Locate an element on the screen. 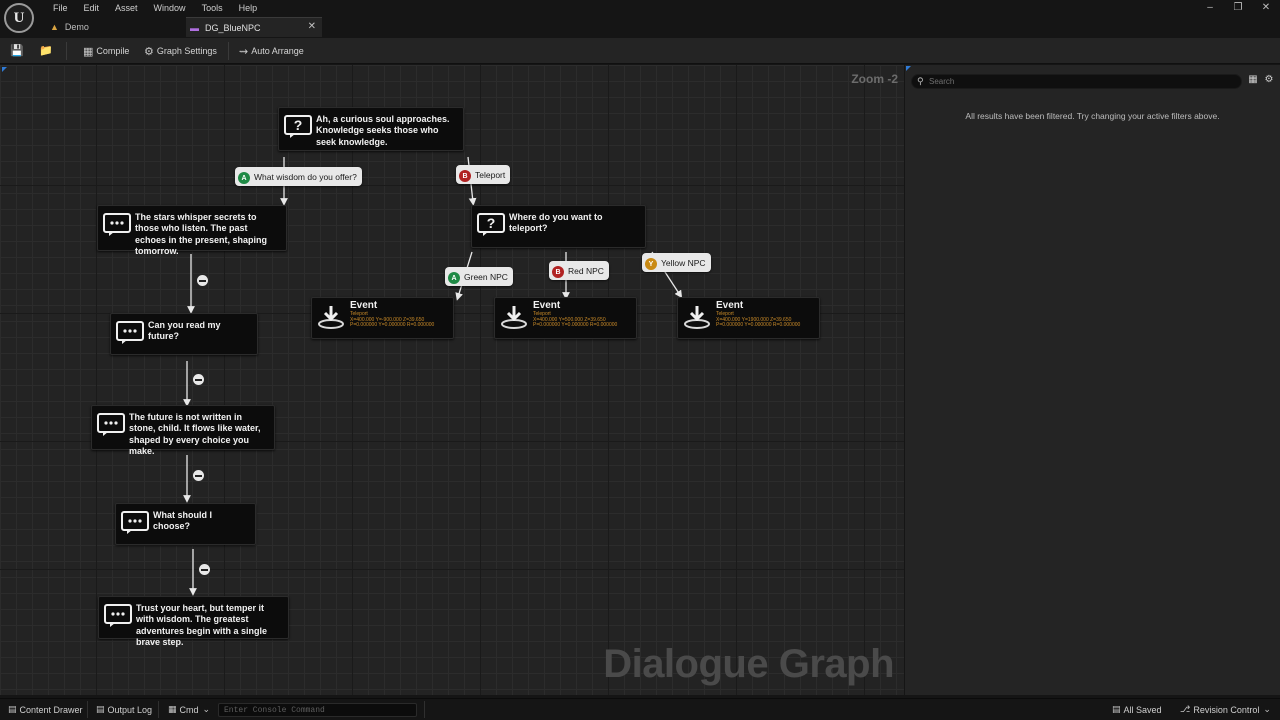  table-view-icon: ▦ is located at coordinates (1253, 81).